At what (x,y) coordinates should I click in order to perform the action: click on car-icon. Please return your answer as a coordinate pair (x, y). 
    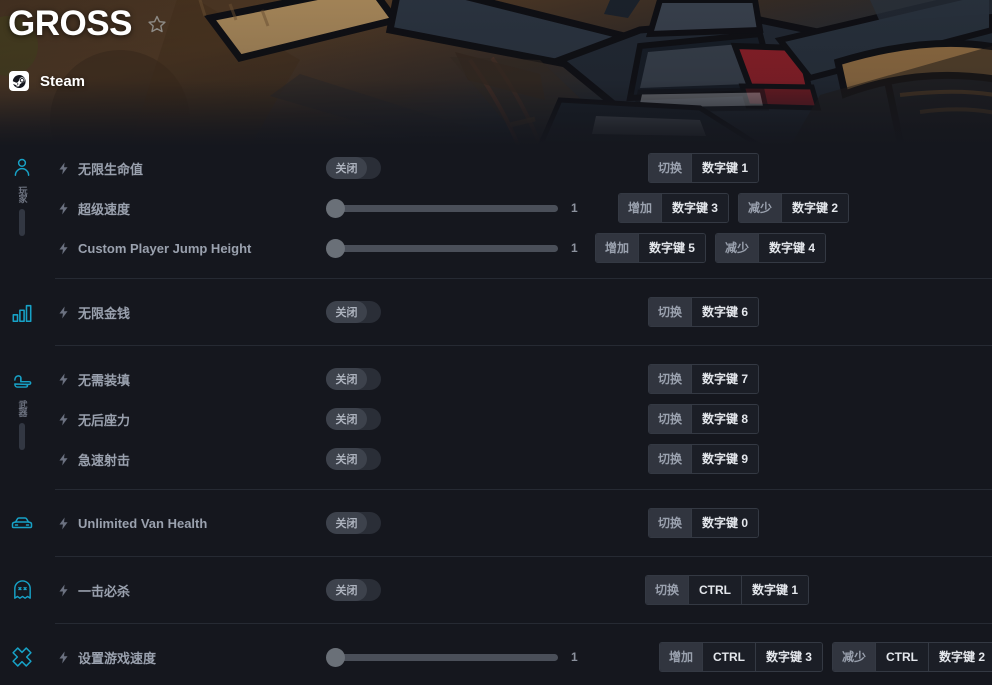
    Looking at the image, I should click on (22, 523).